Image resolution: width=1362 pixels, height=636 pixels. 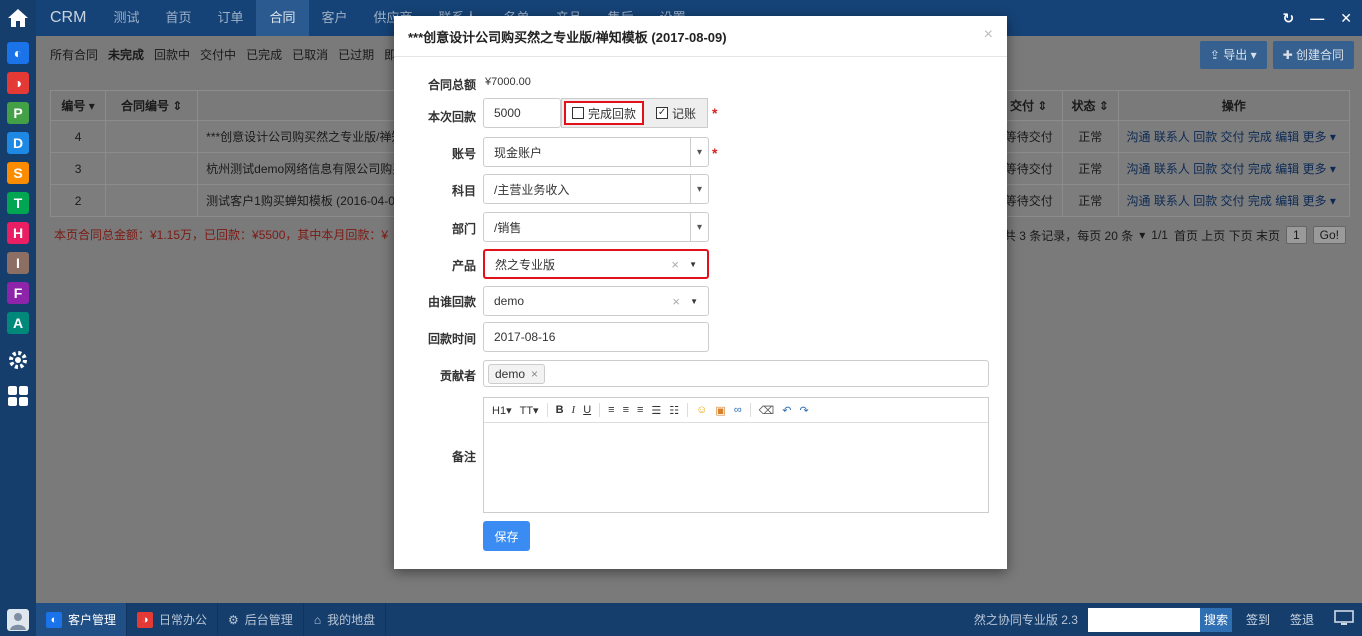 I want to click on signout-link: 签退, so click(x=1302, y=619).